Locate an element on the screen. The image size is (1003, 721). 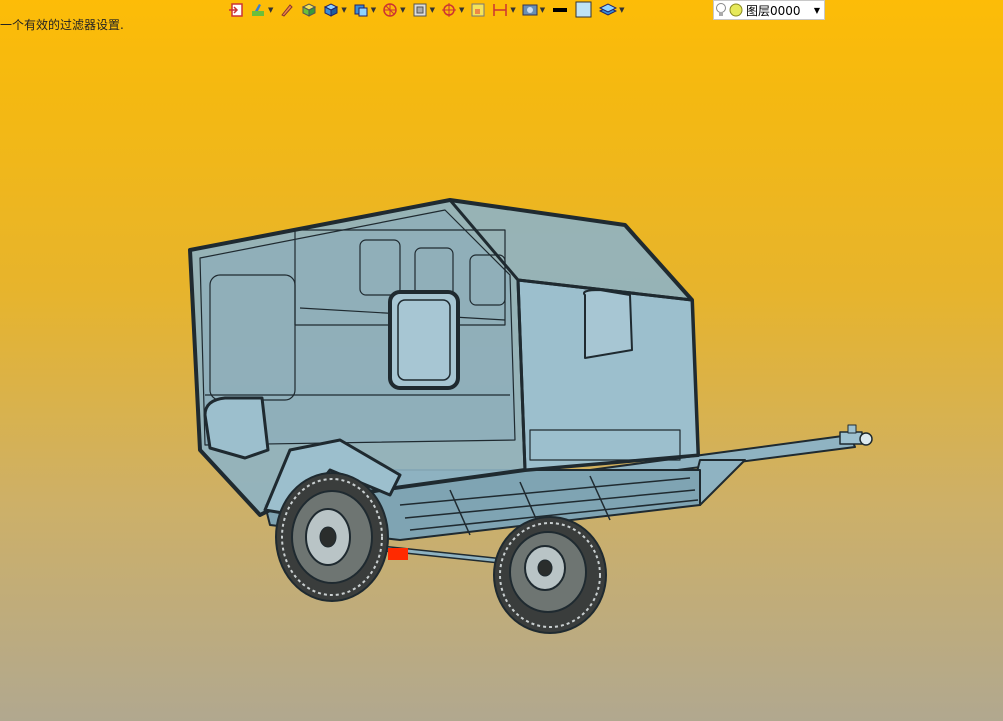
view-cube-button: ▼ is located at coordinates (364, 10).